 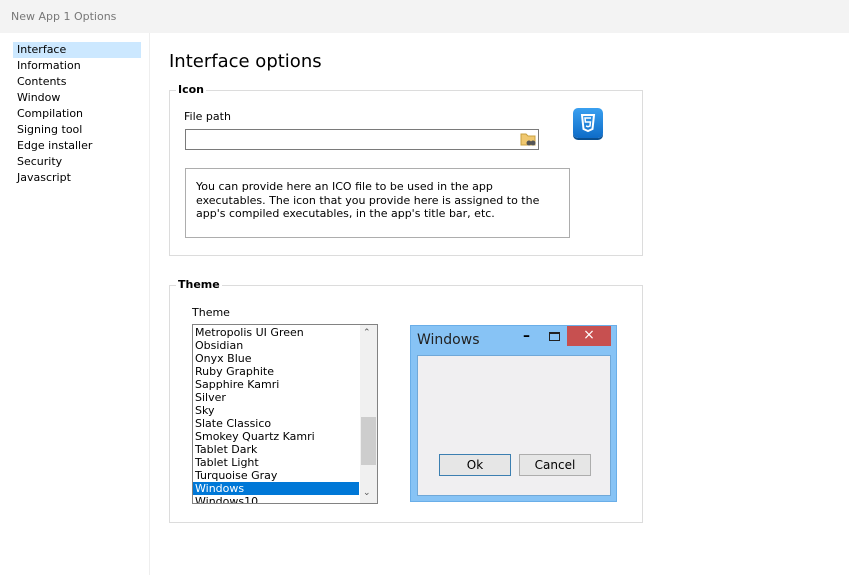 What do you see at coordinates (276, 475) in the screenshot?
I see `theme-option: Turquoise Gray` at bounding box center [276, 475].